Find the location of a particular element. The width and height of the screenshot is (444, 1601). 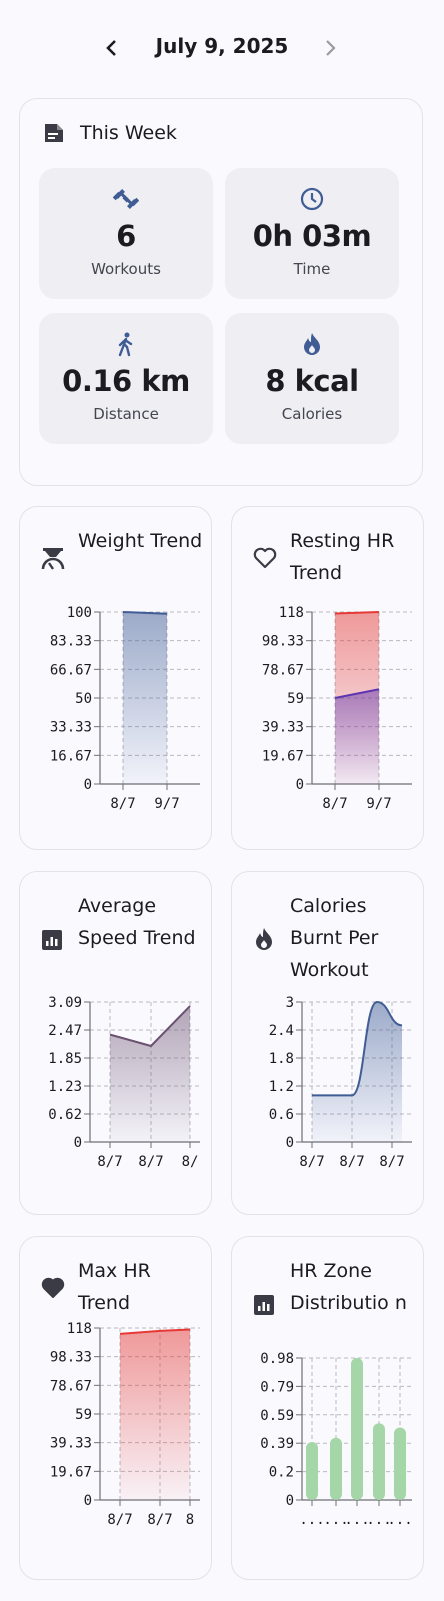

walking-icon is located at coordinates (125, 344).